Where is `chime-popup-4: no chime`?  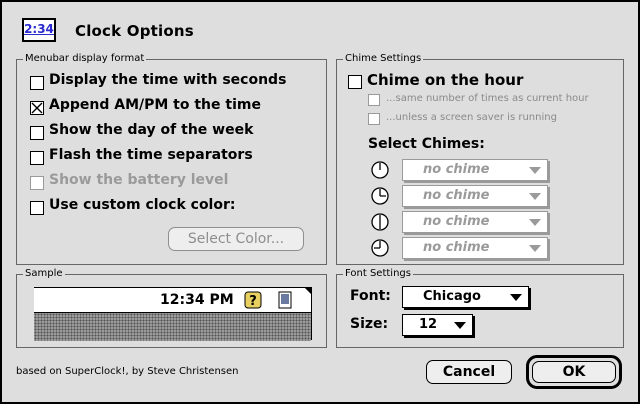 chime-popup-4: no chime is located at coordinates (475, 248).